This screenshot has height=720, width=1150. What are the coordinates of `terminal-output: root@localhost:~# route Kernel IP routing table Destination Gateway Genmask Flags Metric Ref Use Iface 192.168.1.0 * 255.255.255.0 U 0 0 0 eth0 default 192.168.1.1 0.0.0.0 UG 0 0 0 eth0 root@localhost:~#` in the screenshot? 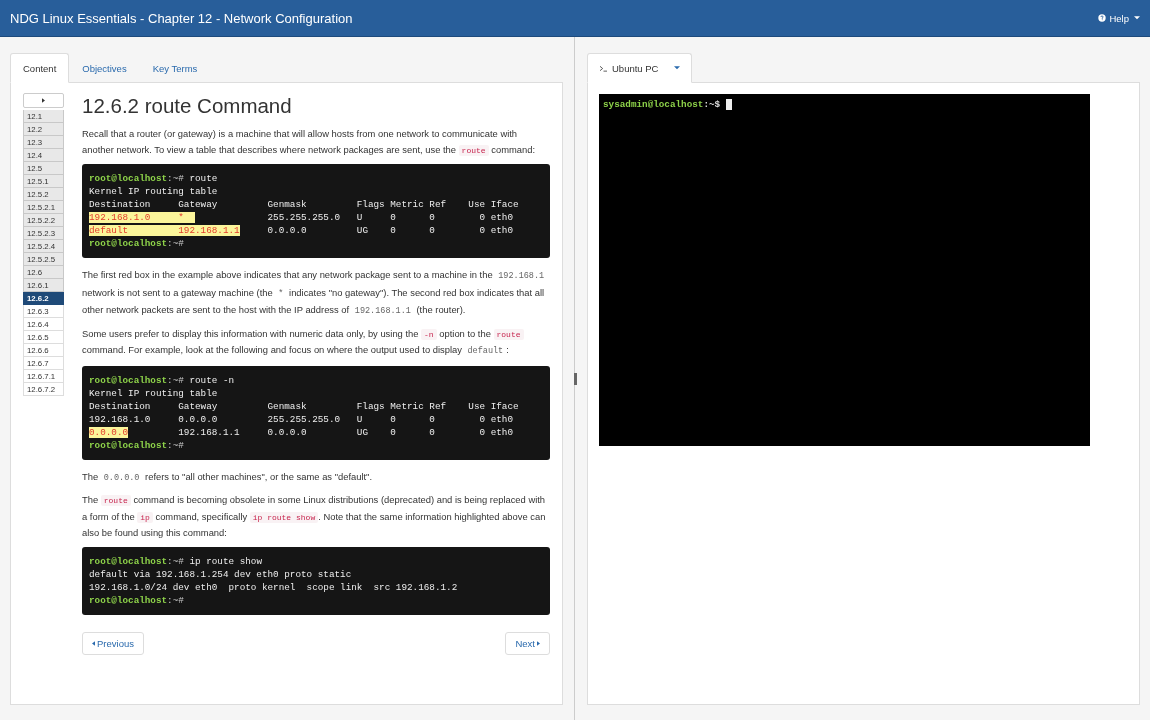 It's located at (316, 211).